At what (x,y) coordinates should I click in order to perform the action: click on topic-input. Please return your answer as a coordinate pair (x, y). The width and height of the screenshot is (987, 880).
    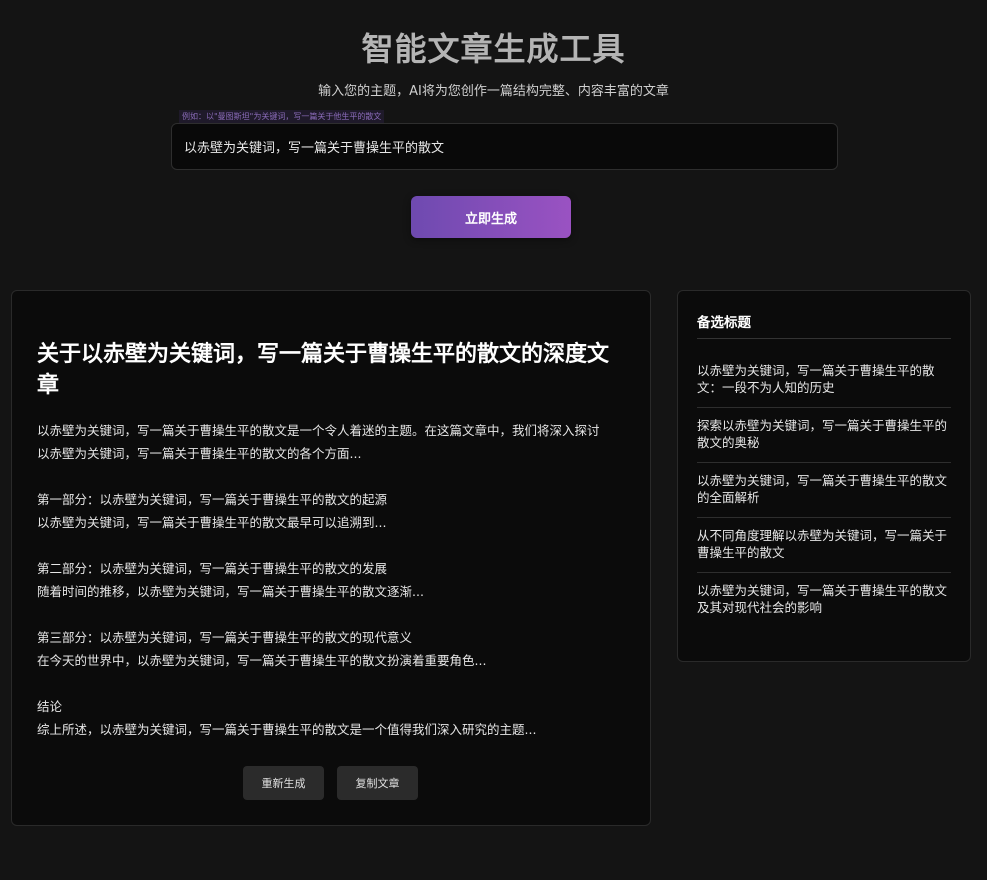
    Looking at the image, I should click on (504, 146).